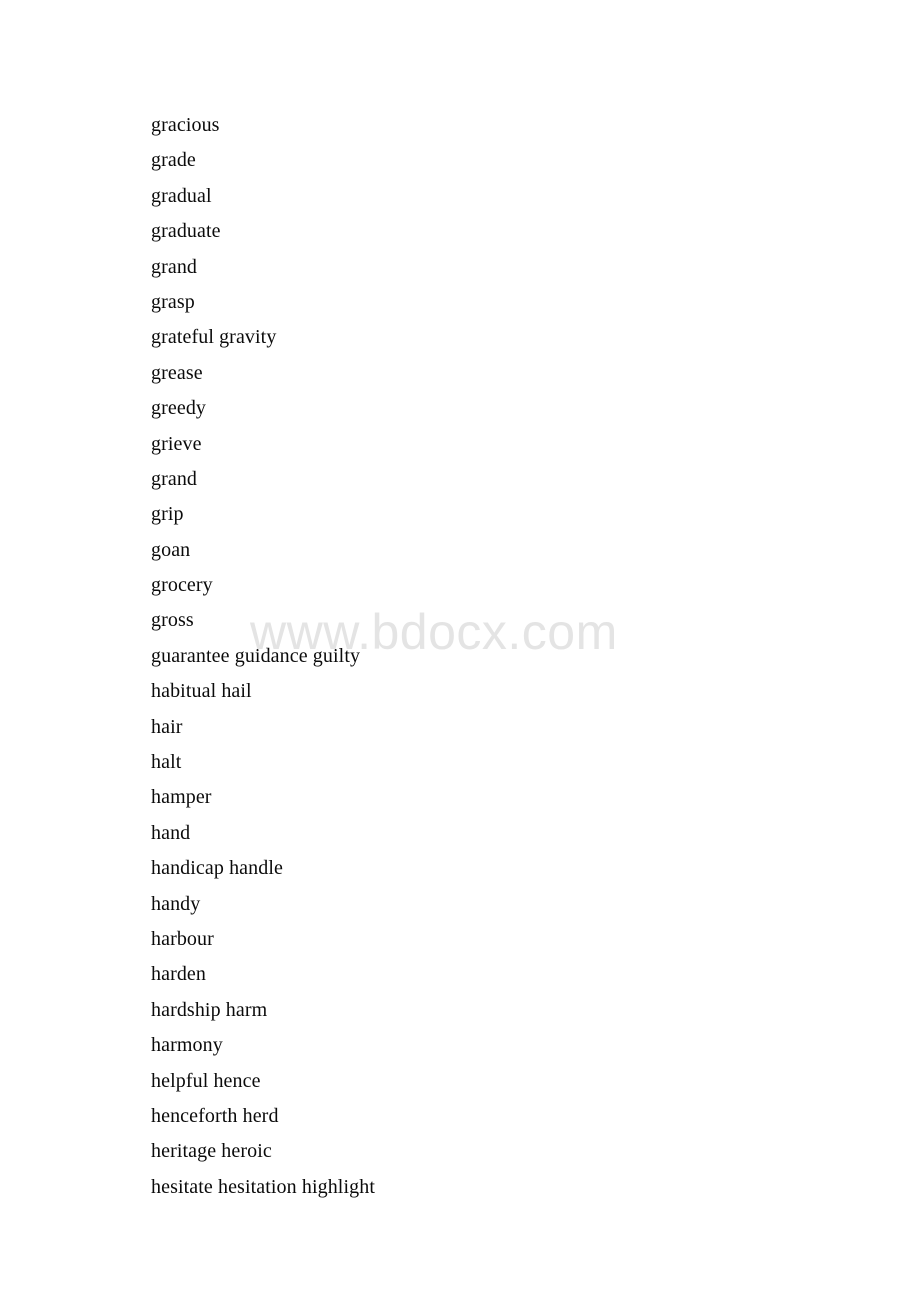 Image resolution: width=920 pixels, height=1302 pixels. What do you see at coordinates (167, 726) in the screenshot?
I see `word-list-item: hair` at bounding box center [167, 726].